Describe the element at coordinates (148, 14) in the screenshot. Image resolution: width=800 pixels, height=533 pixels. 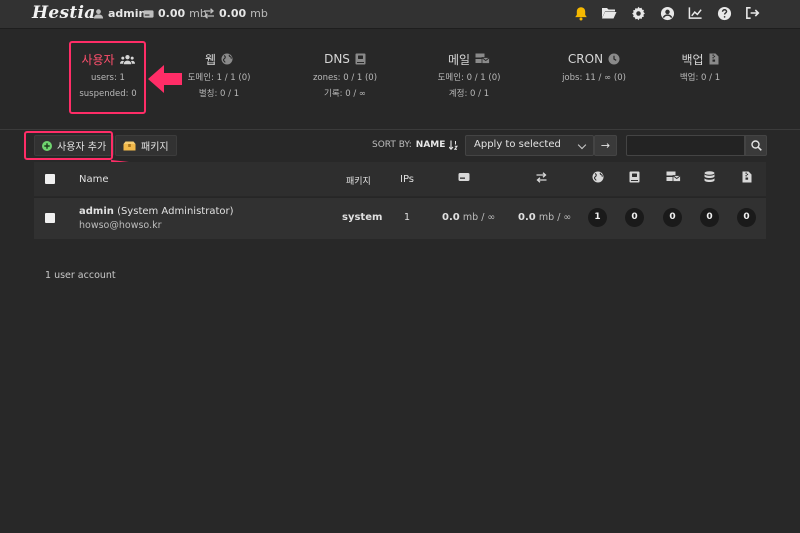
I see `hdd-icon` at that location.